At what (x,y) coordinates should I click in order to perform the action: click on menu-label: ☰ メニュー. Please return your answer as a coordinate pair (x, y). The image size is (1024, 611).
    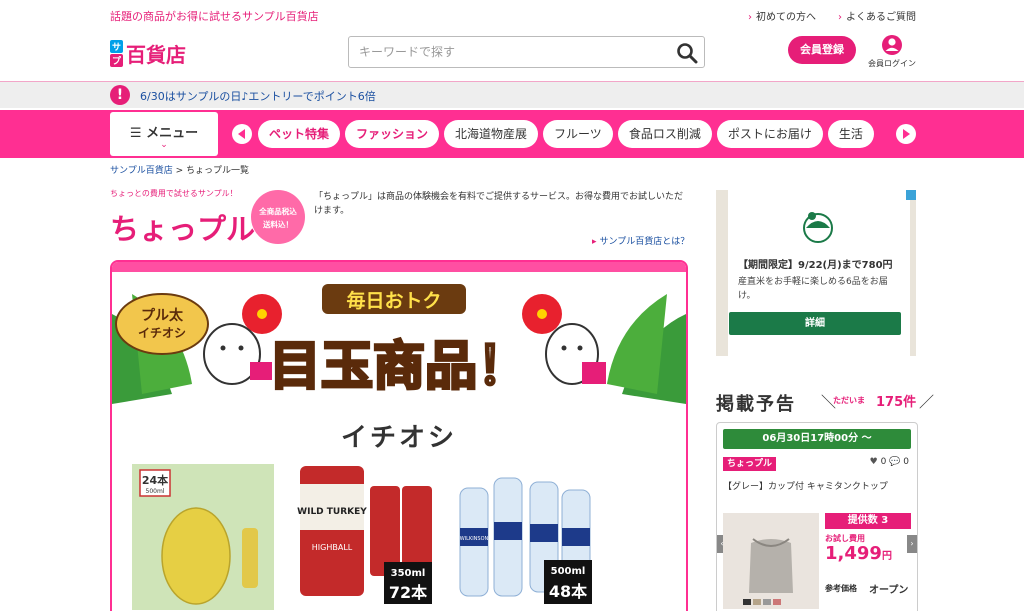
    Looking at the image, I should click on (164, 133).